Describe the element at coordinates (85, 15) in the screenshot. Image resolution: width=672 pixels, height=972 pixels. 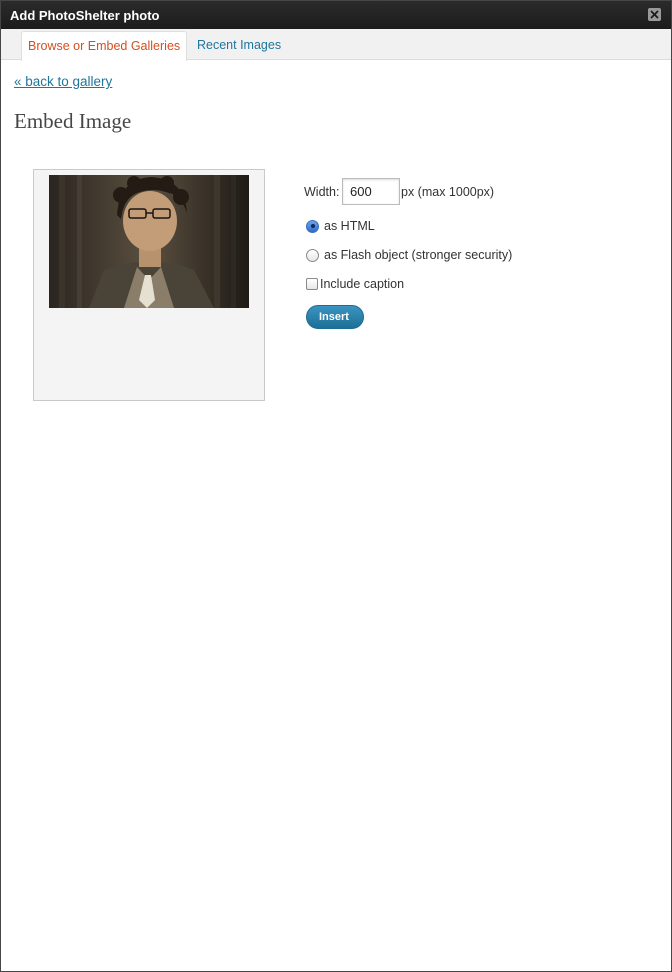
I see `window-title: Add PhotoShelter photo` at that location.